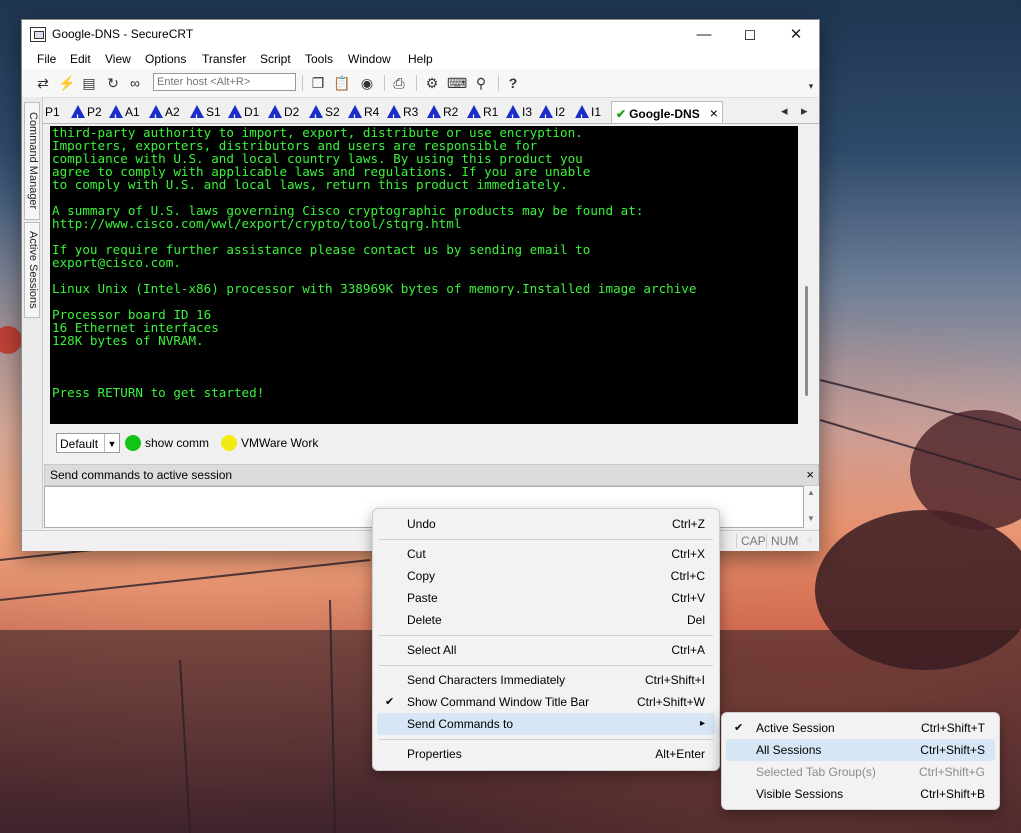  I want to click on session-tab-d2: D2, so click(284, 115).